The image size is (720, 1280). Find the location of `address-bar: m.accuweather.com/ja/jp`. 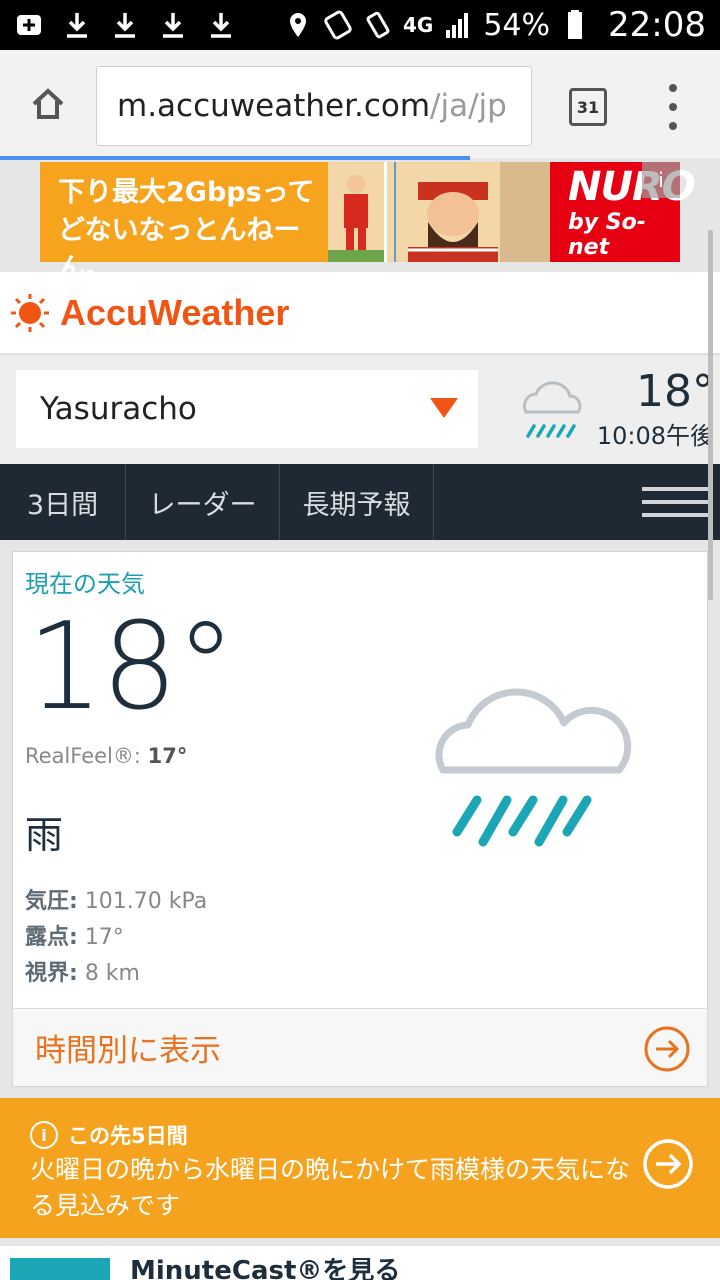

address-bar: m.accuweather.com/ja/jp is located at coordinates (314, 106).